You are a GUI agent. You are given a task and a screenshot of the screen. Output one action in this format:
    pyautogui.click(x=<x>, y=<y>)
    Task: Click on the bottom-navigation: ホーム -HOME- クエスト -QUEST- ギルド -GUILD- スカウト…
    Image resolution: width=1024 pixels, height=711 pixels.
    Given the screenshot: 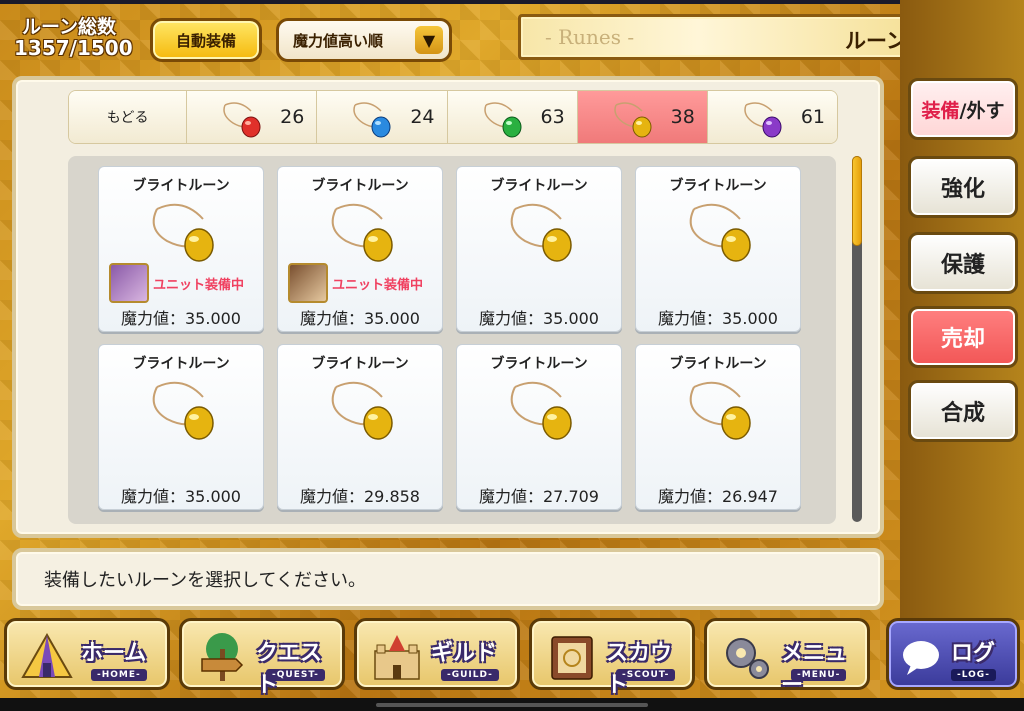 What is the action you would take?
    pyautogui.click(x=512, y=658)
    